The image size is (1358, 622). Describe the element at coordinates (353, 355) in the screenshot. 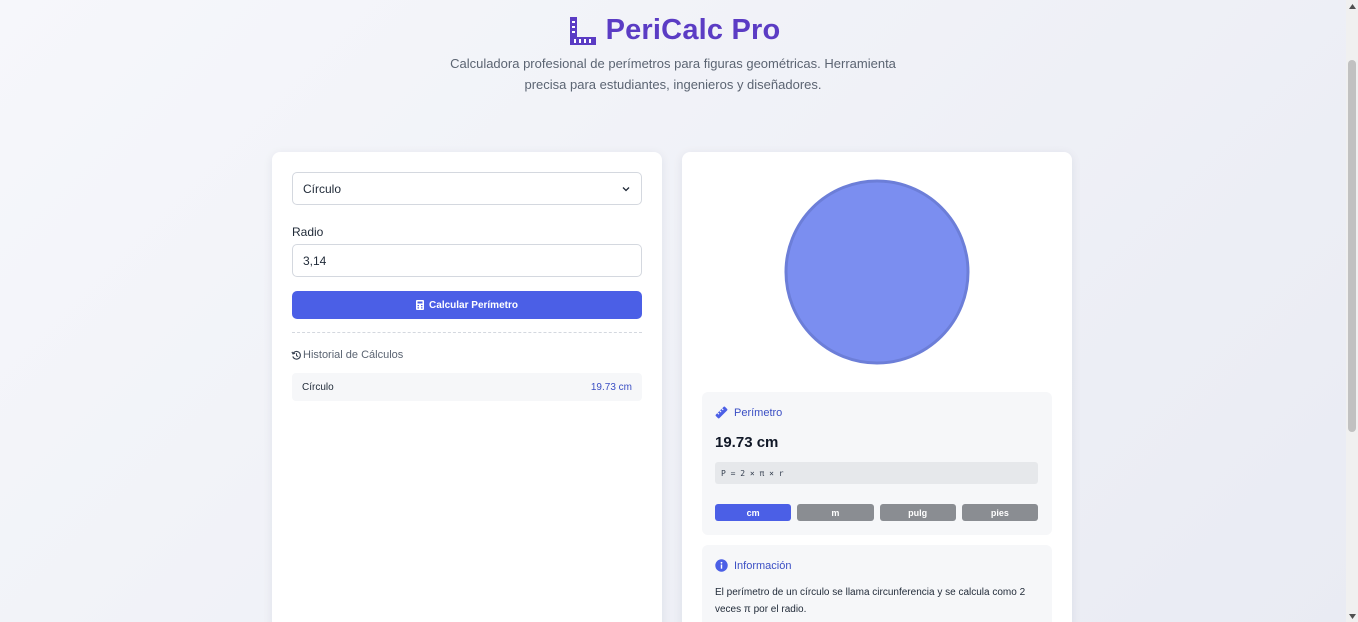

I see `history-title: Historial de Cálculos` at that location.